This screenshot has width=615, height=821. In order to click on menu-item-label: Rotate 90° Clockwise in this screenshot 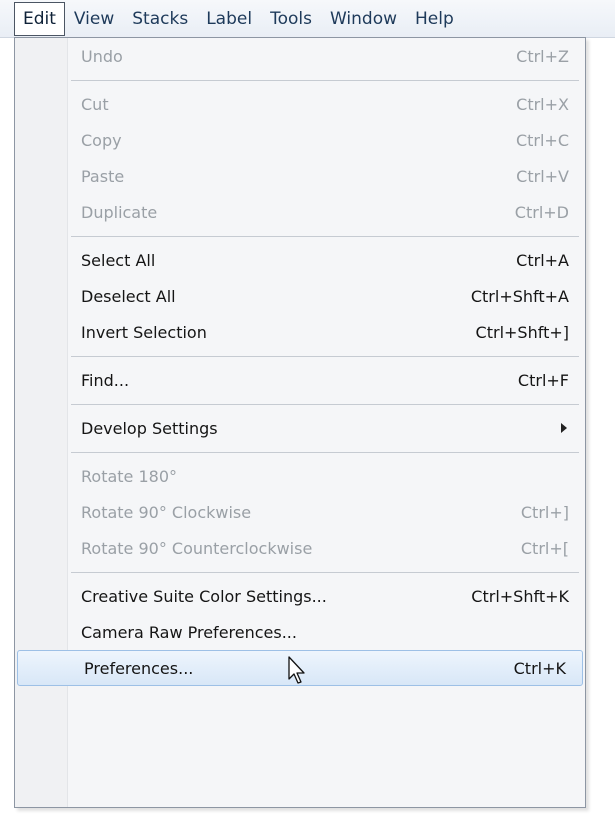, I will do `click(166, 512)`.